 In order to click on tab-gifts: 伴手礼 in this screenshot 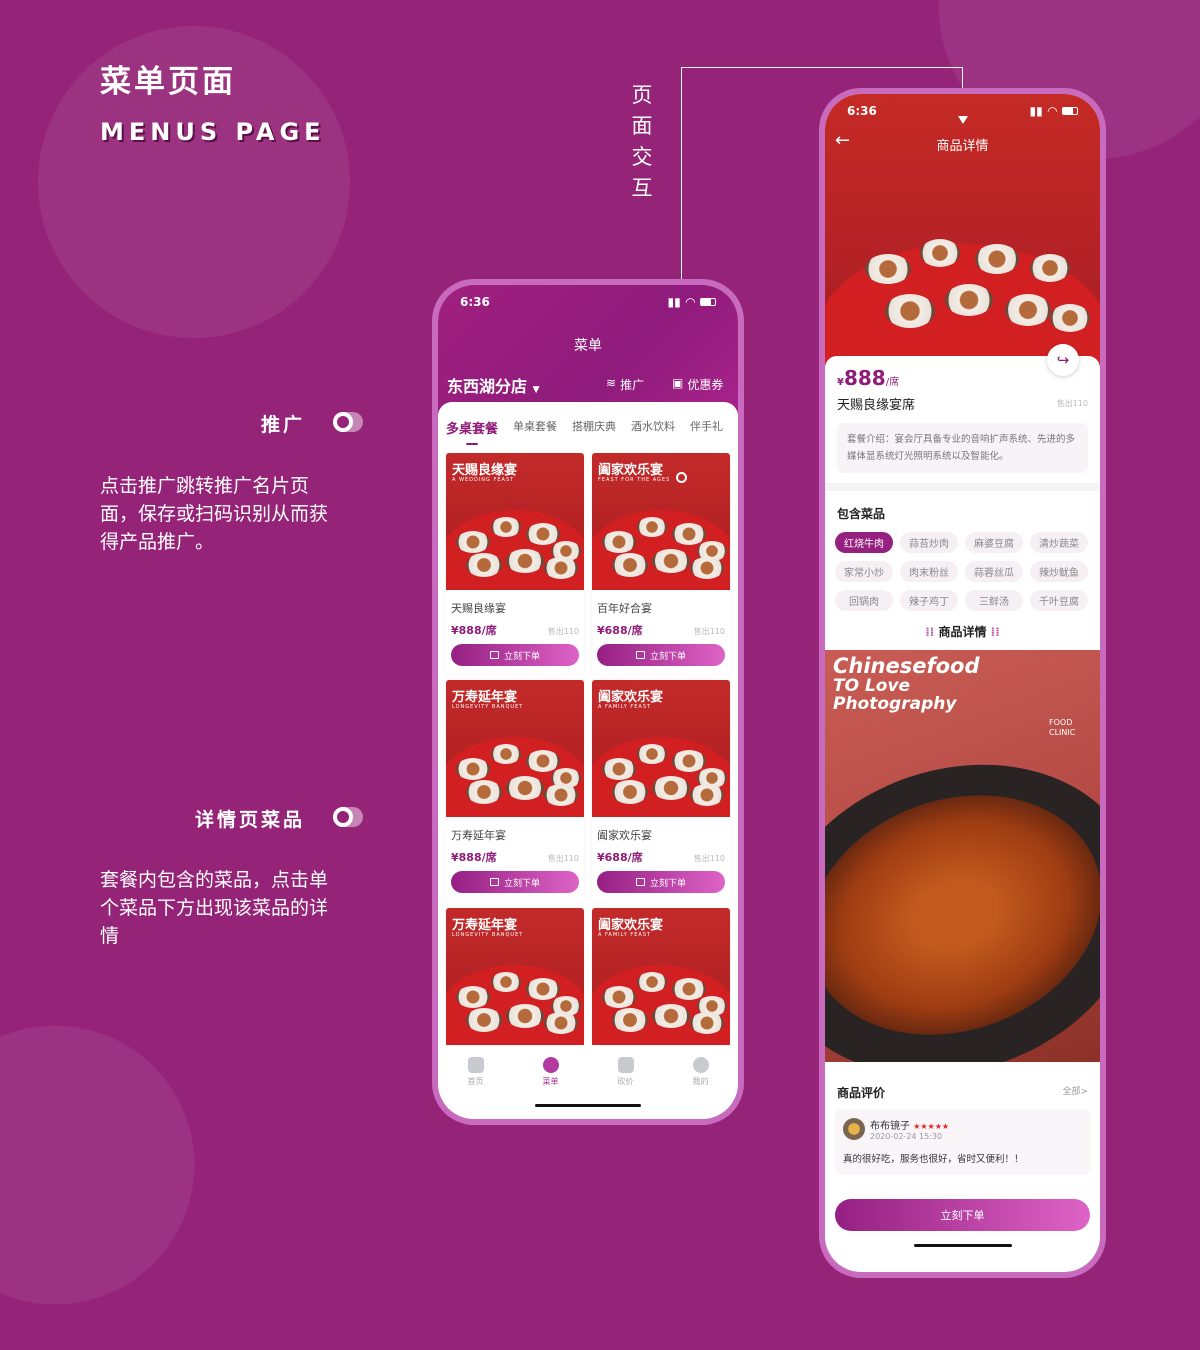, I will do `click(706, 427)`.